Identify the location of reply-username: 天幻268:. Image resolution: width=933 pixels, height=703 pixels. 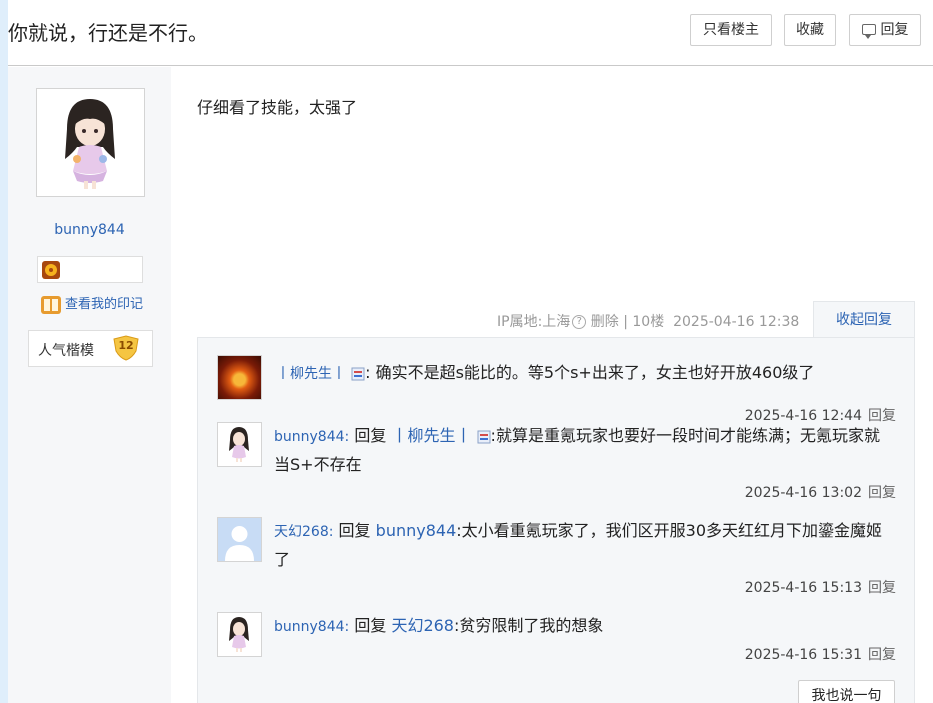
(303, 532).